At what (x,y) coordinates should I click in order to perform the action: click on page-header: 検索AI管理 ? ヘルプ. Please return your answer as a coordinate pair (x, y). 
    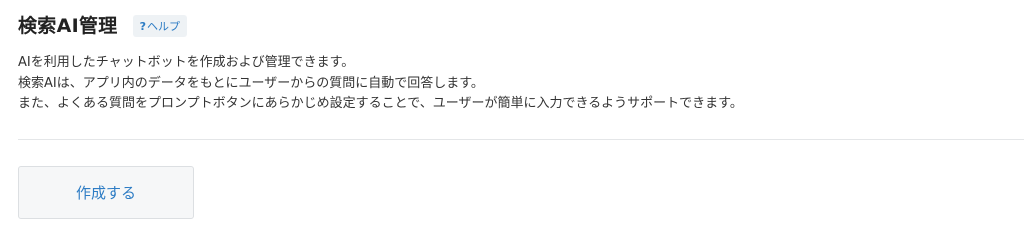
    Looking at the image, I should click on (102, 26).